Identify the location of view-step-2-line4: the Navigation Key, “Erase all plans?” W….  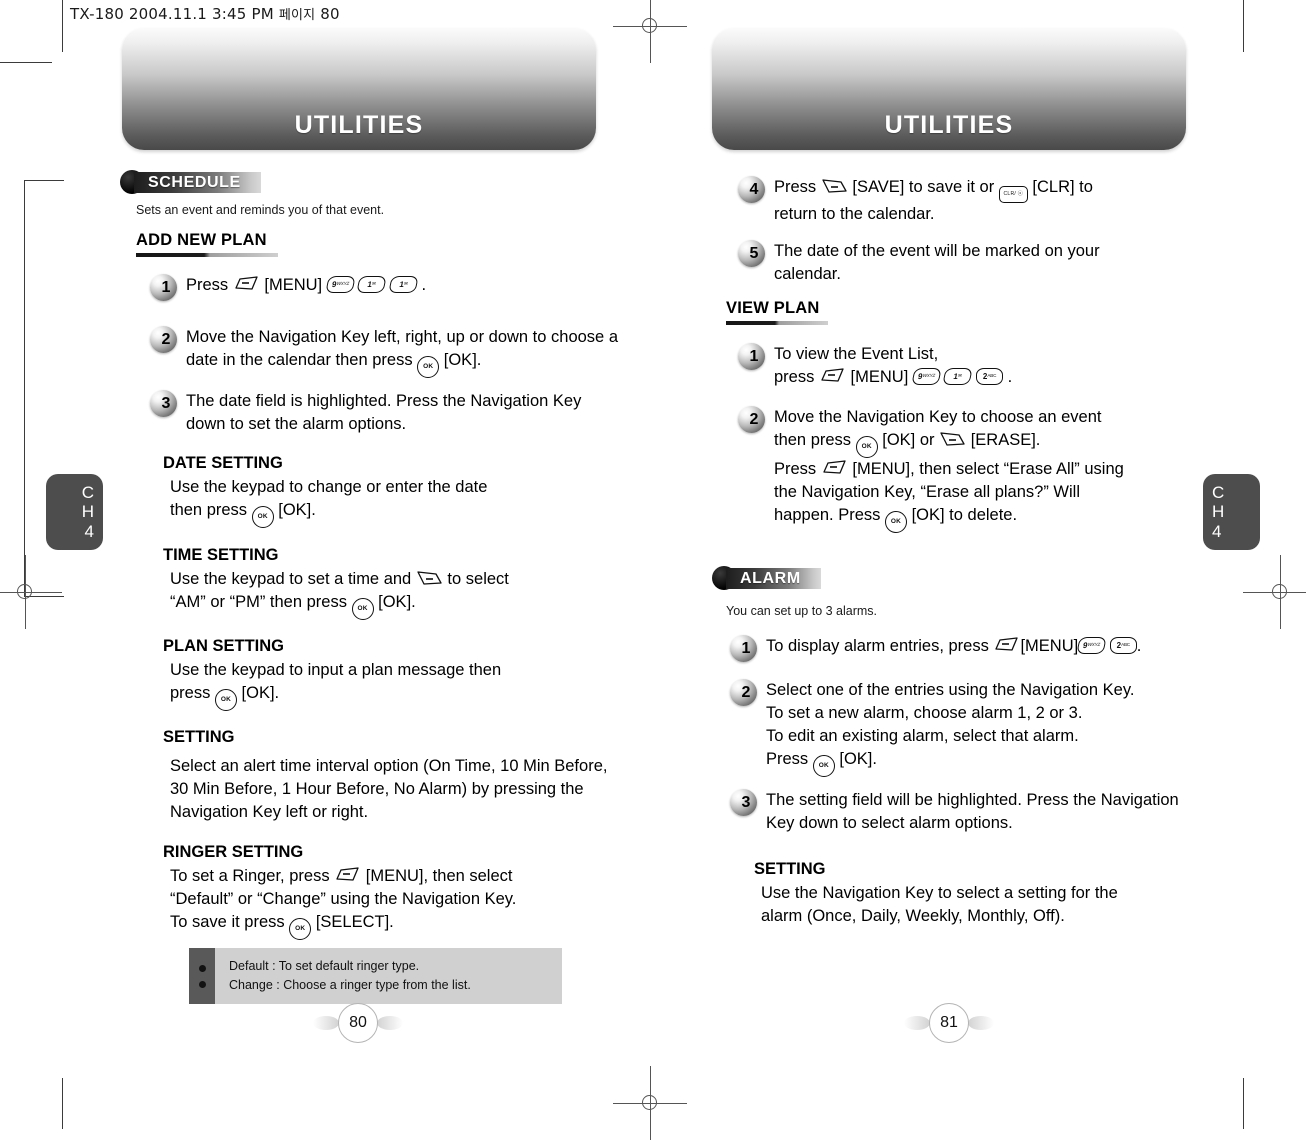
(927, 492).